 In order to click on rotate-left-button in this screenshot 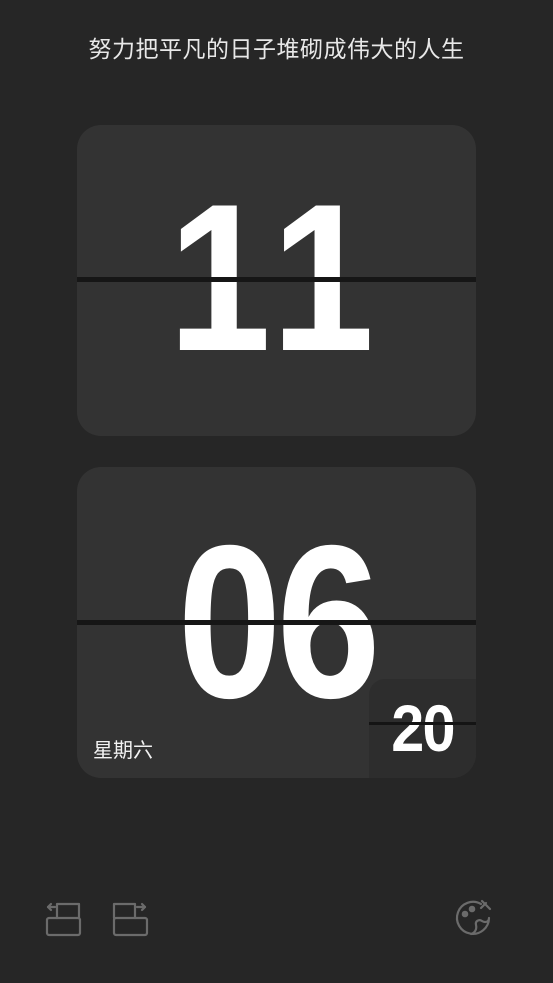, I will do `click(65, 918)`.